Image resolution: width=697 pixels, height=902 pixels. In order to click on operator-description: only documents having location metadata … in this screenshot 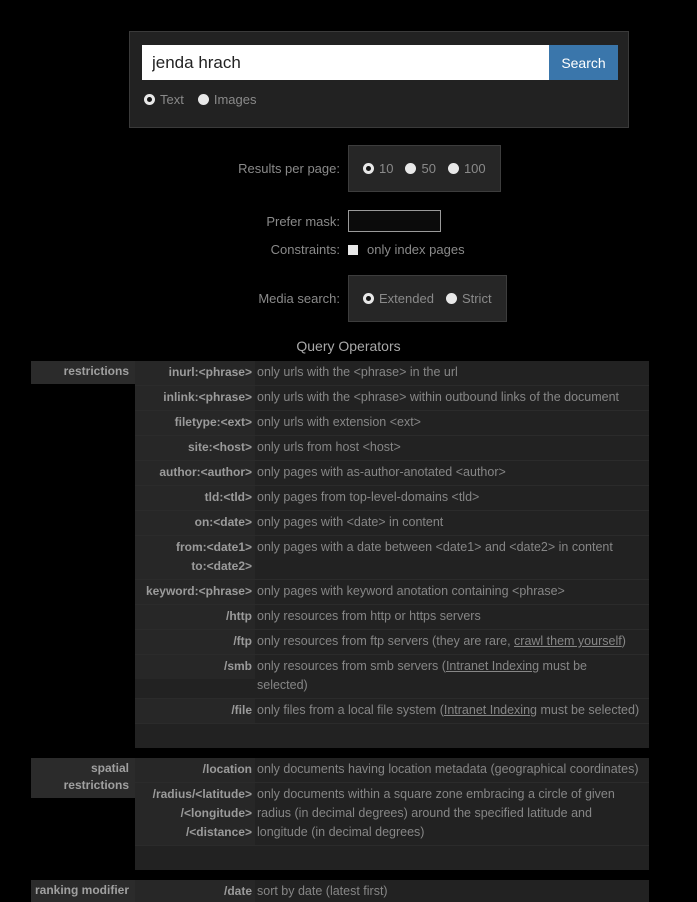, I will do `click(448, 769)`.